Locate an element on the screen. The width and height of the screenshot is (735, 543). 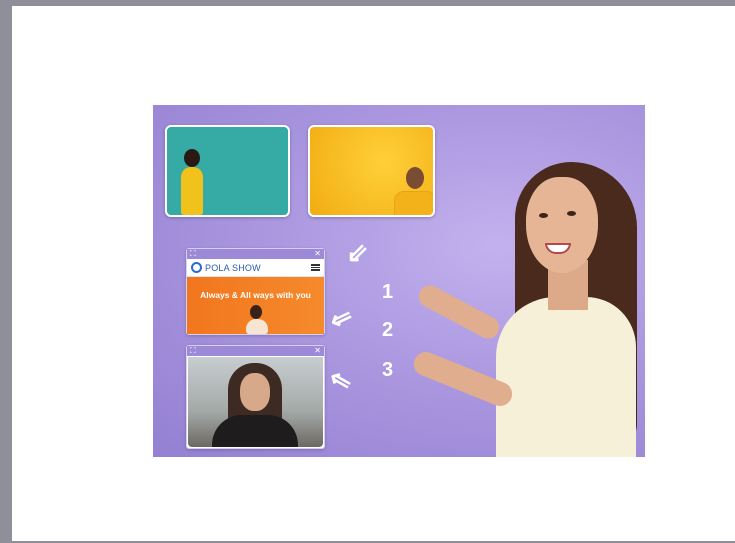
woman-arm-upper is located at coordinates (459, 312).